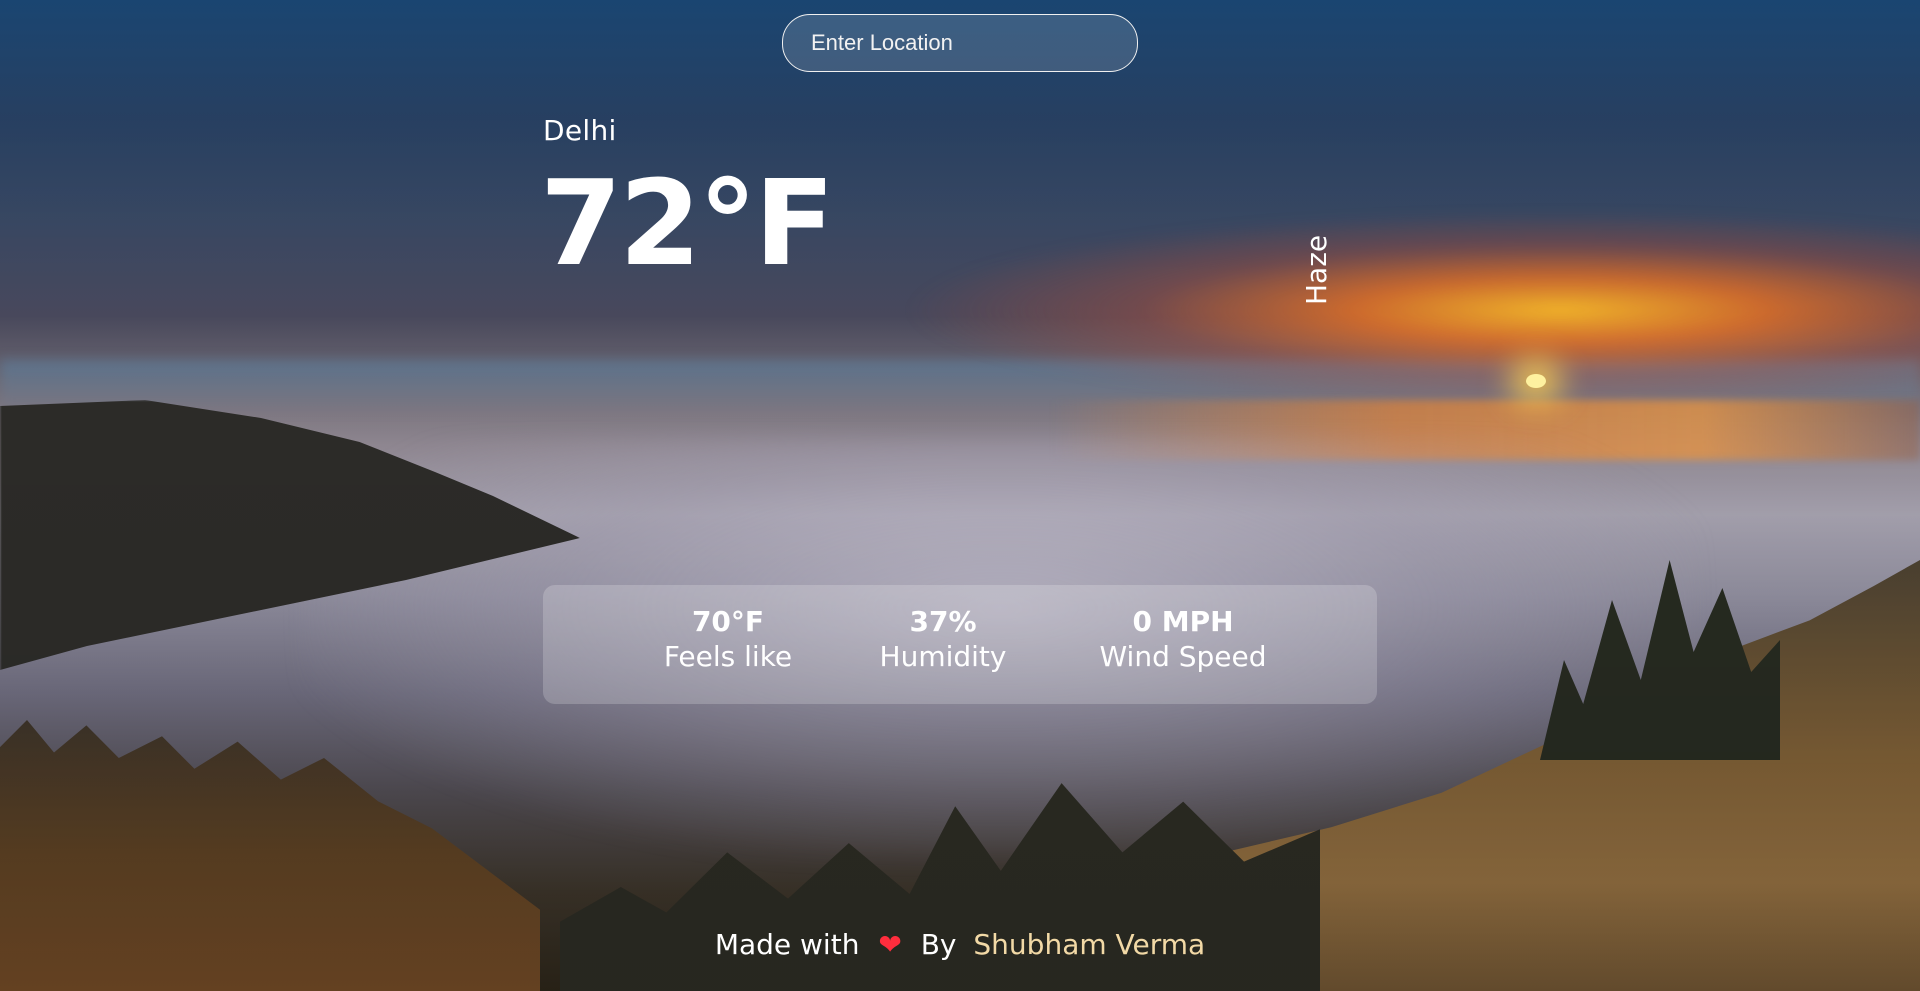  Describe the element at coordinates (960, 43) in the screenshot. I see `location-search-input` at that location.